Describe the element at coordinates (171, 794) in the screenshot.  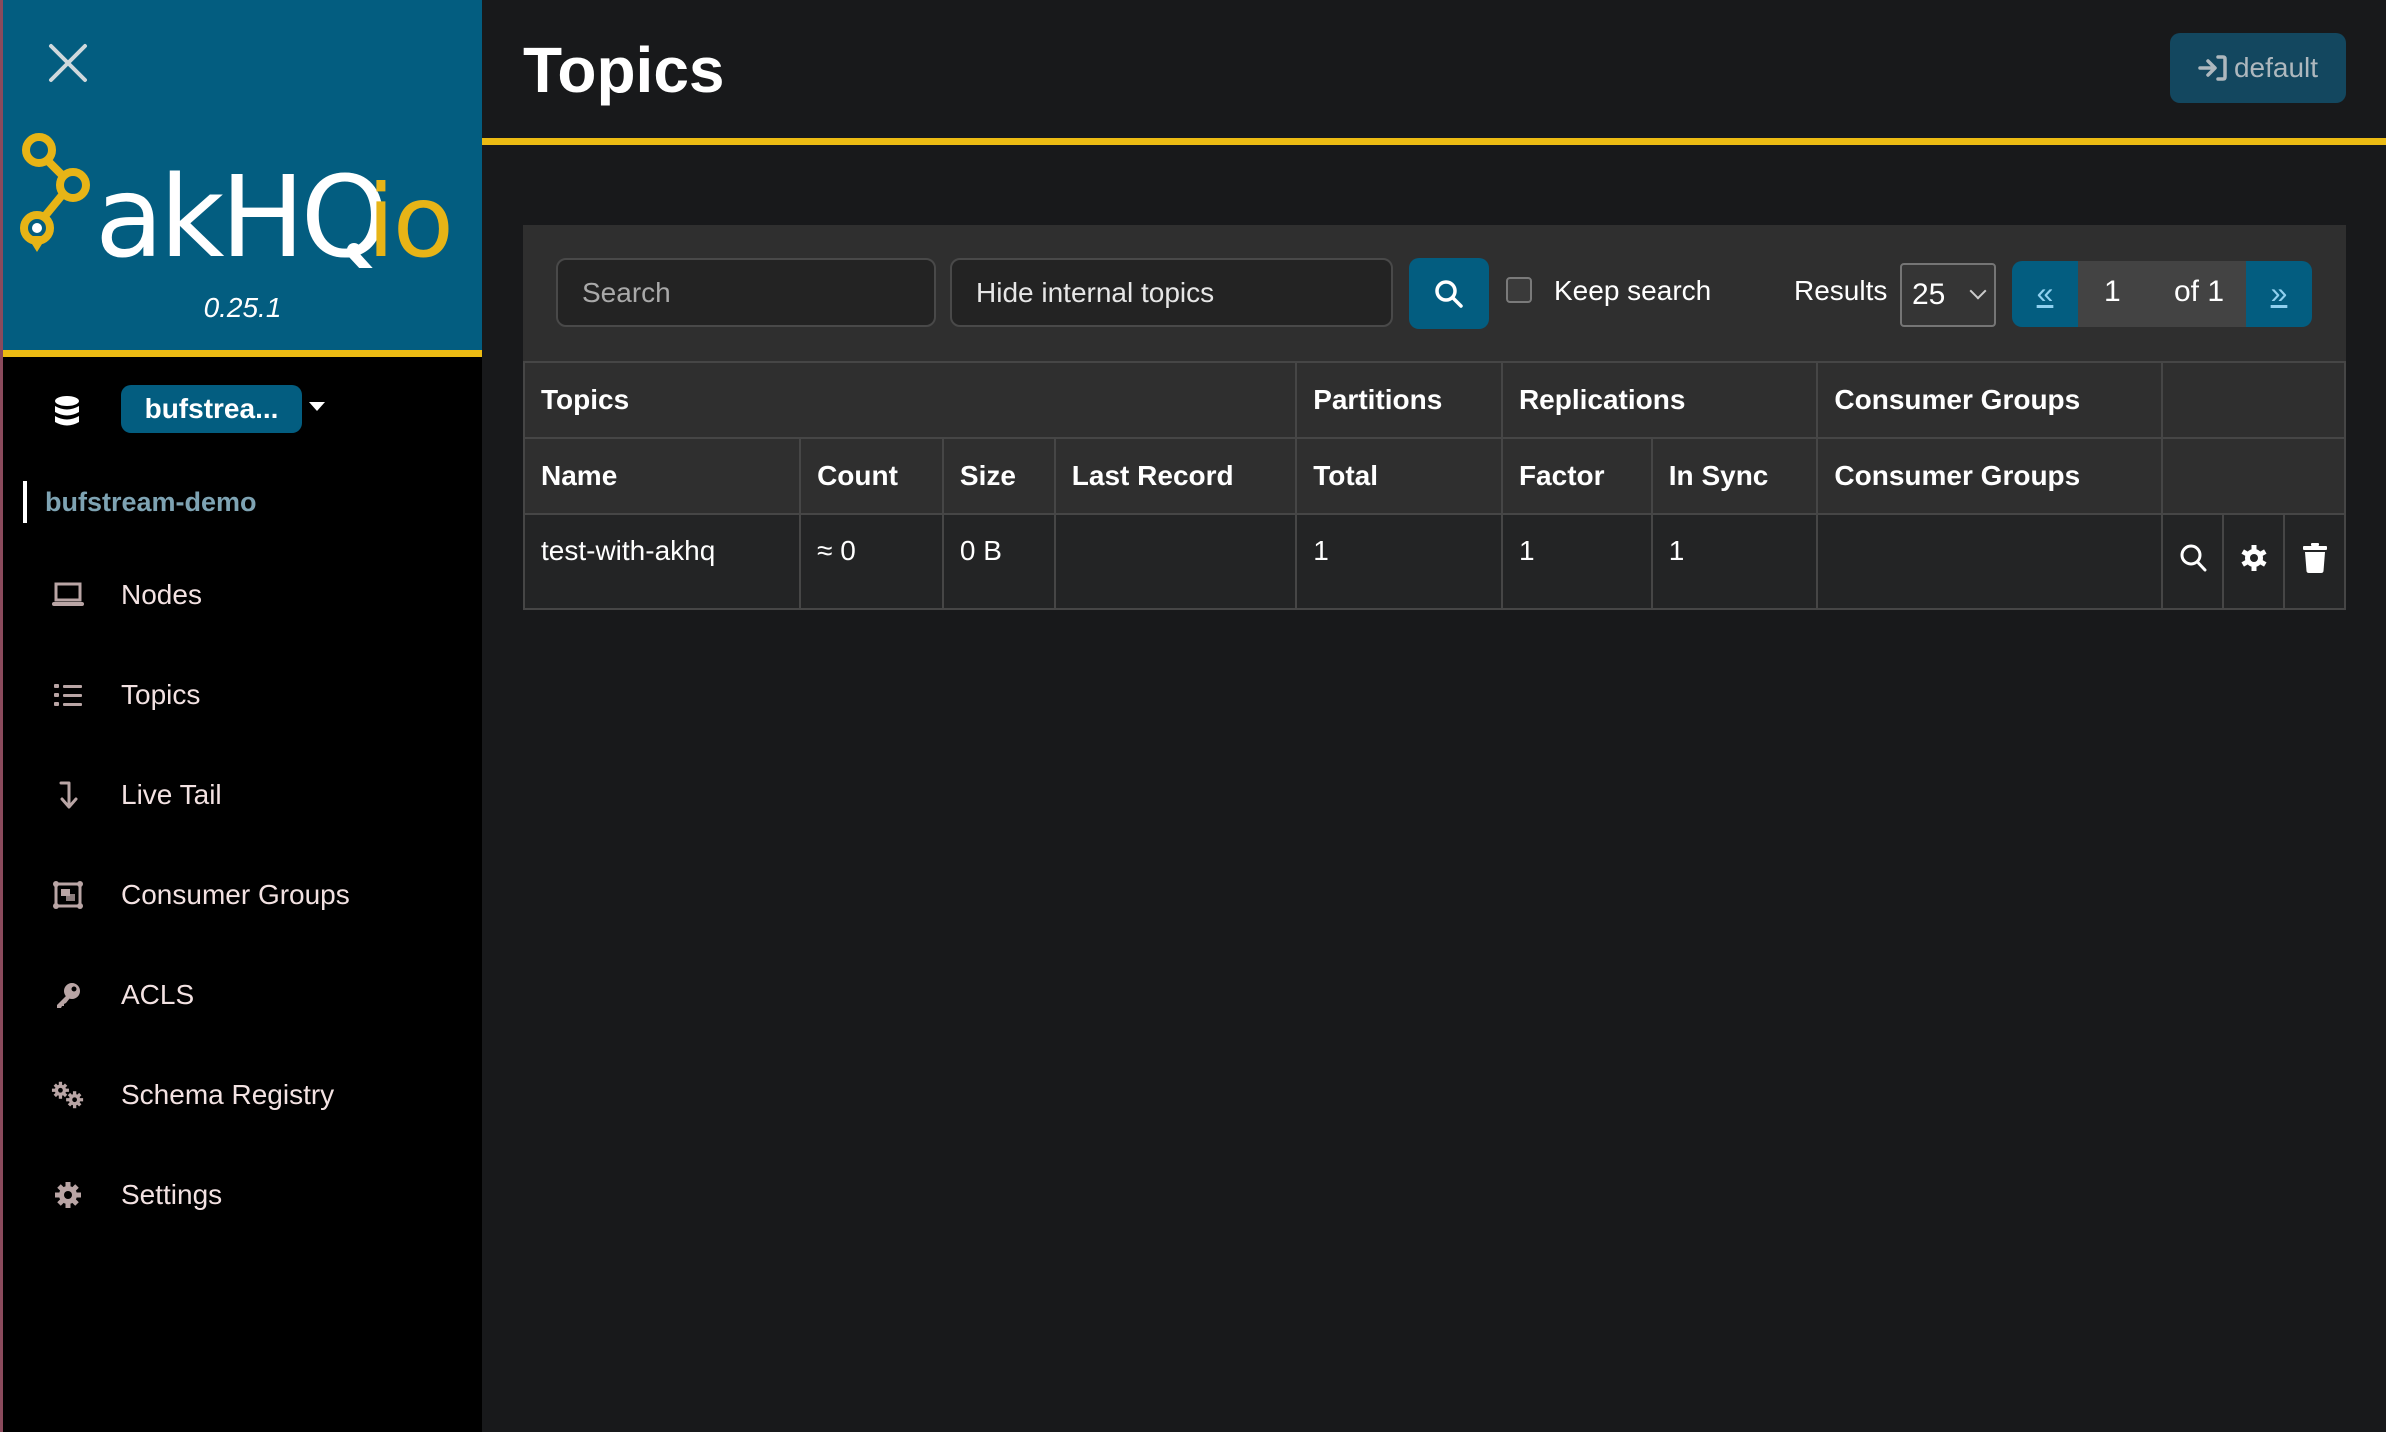
I see `sidebar-item-label: Live Tail` at that location.